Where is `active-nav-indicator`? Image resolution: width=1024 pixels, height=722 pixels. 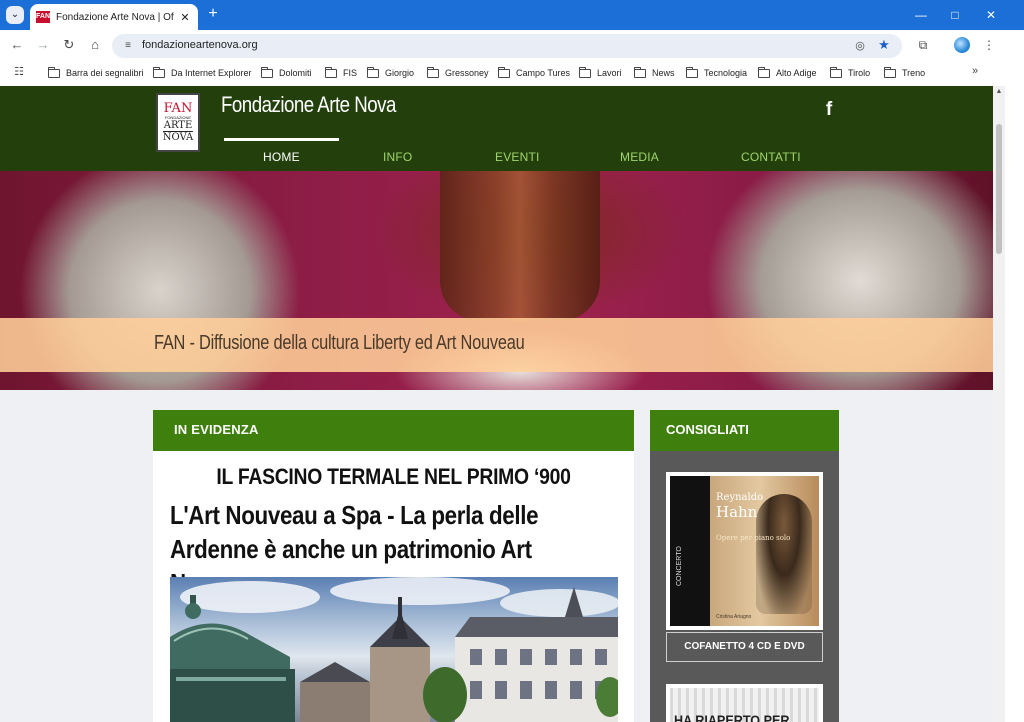 active-nav-indicator is located at coordinates (281, 139).